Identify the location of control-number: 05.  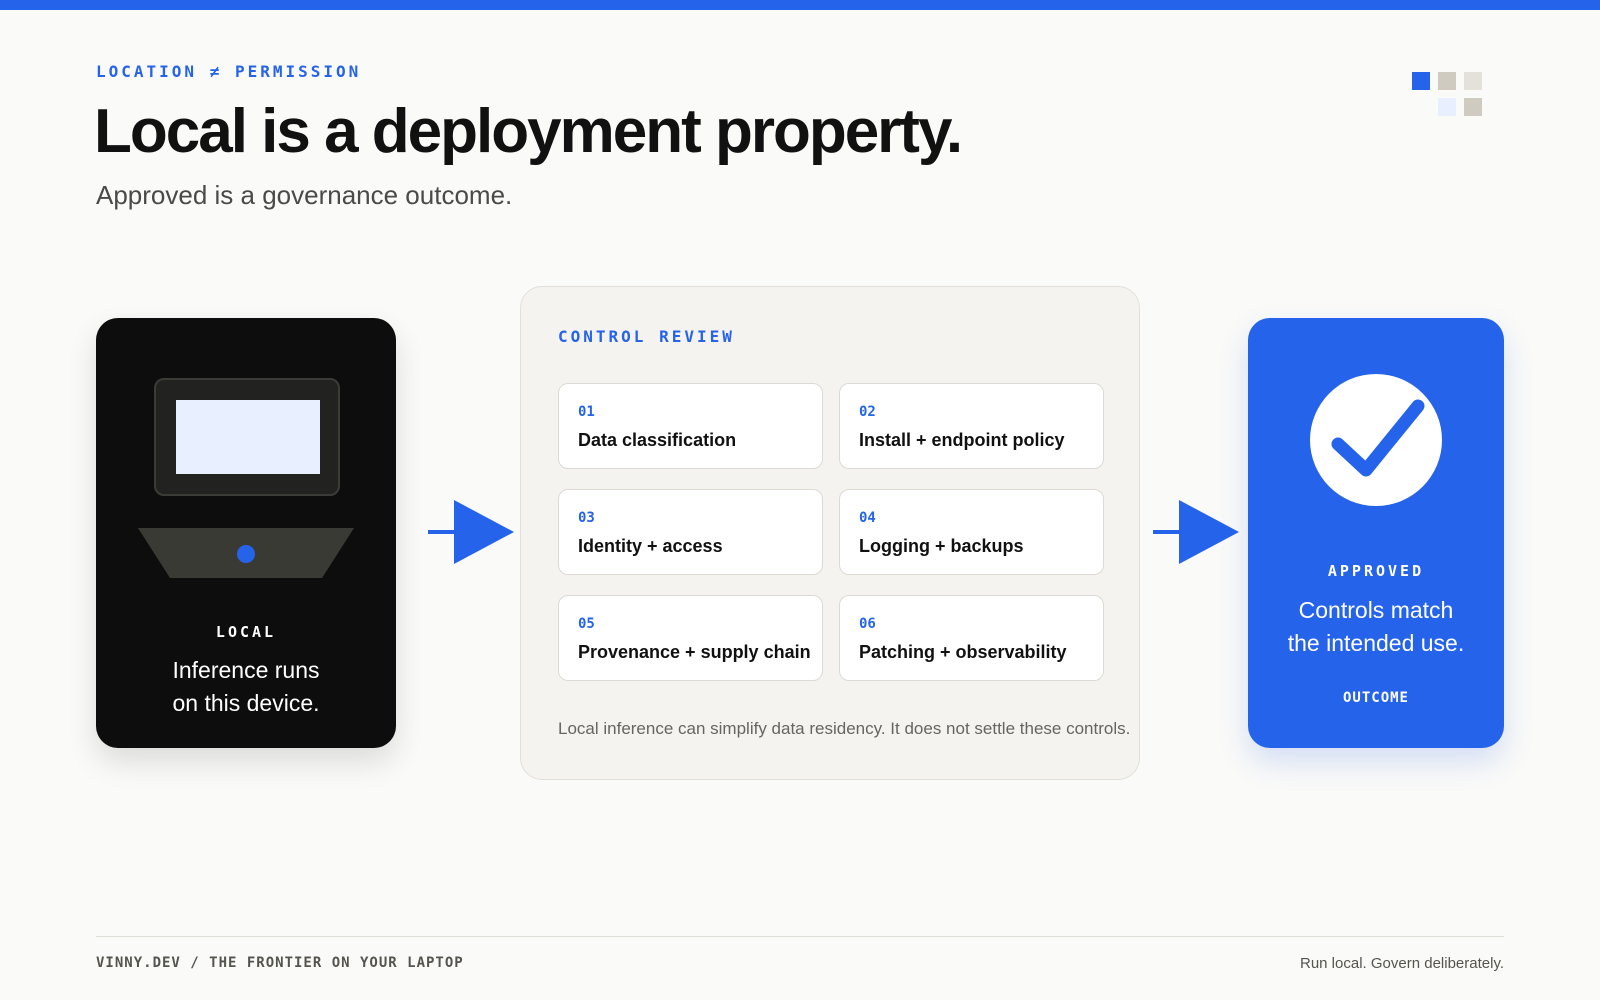
(586, 624).